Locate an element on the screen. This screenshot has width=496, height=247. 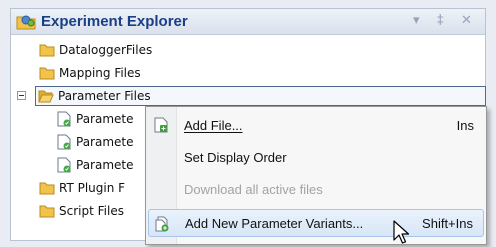
menu-item-shortcut: Shift+Ins is located at coordinates (447, 223).